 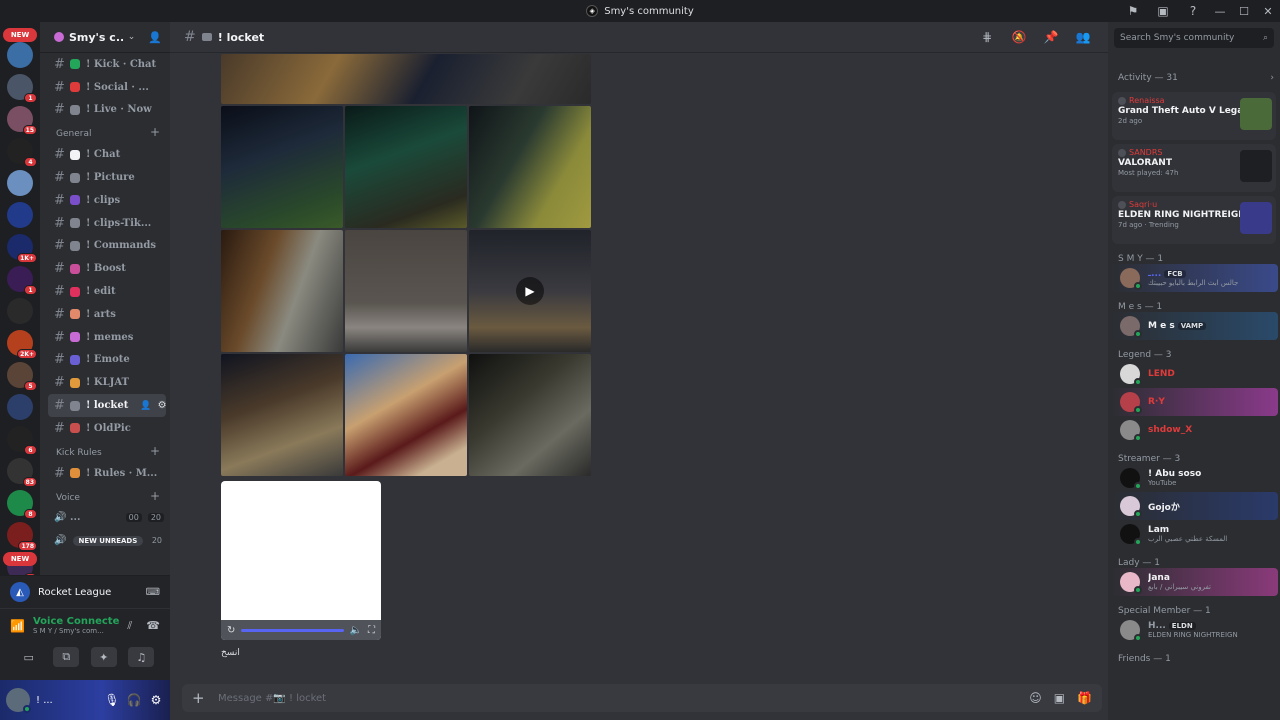 What do you see at coordinates (301, 560) in the screenshot?
I see `video-player: ↻ 🔈 ⛶` at bounding box center [301, 560].